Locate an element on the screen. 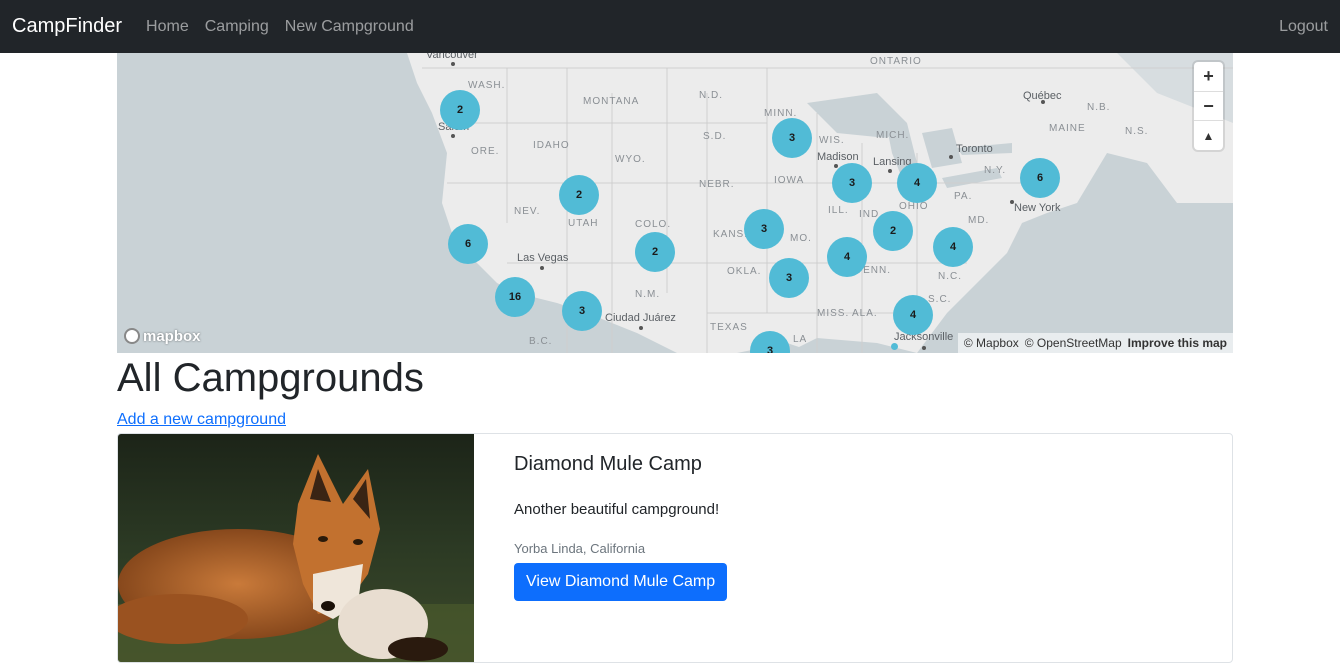 This screenshot has height=663, width=1340. map-controls: + − ▲ is located at coordinates (1208, 106).